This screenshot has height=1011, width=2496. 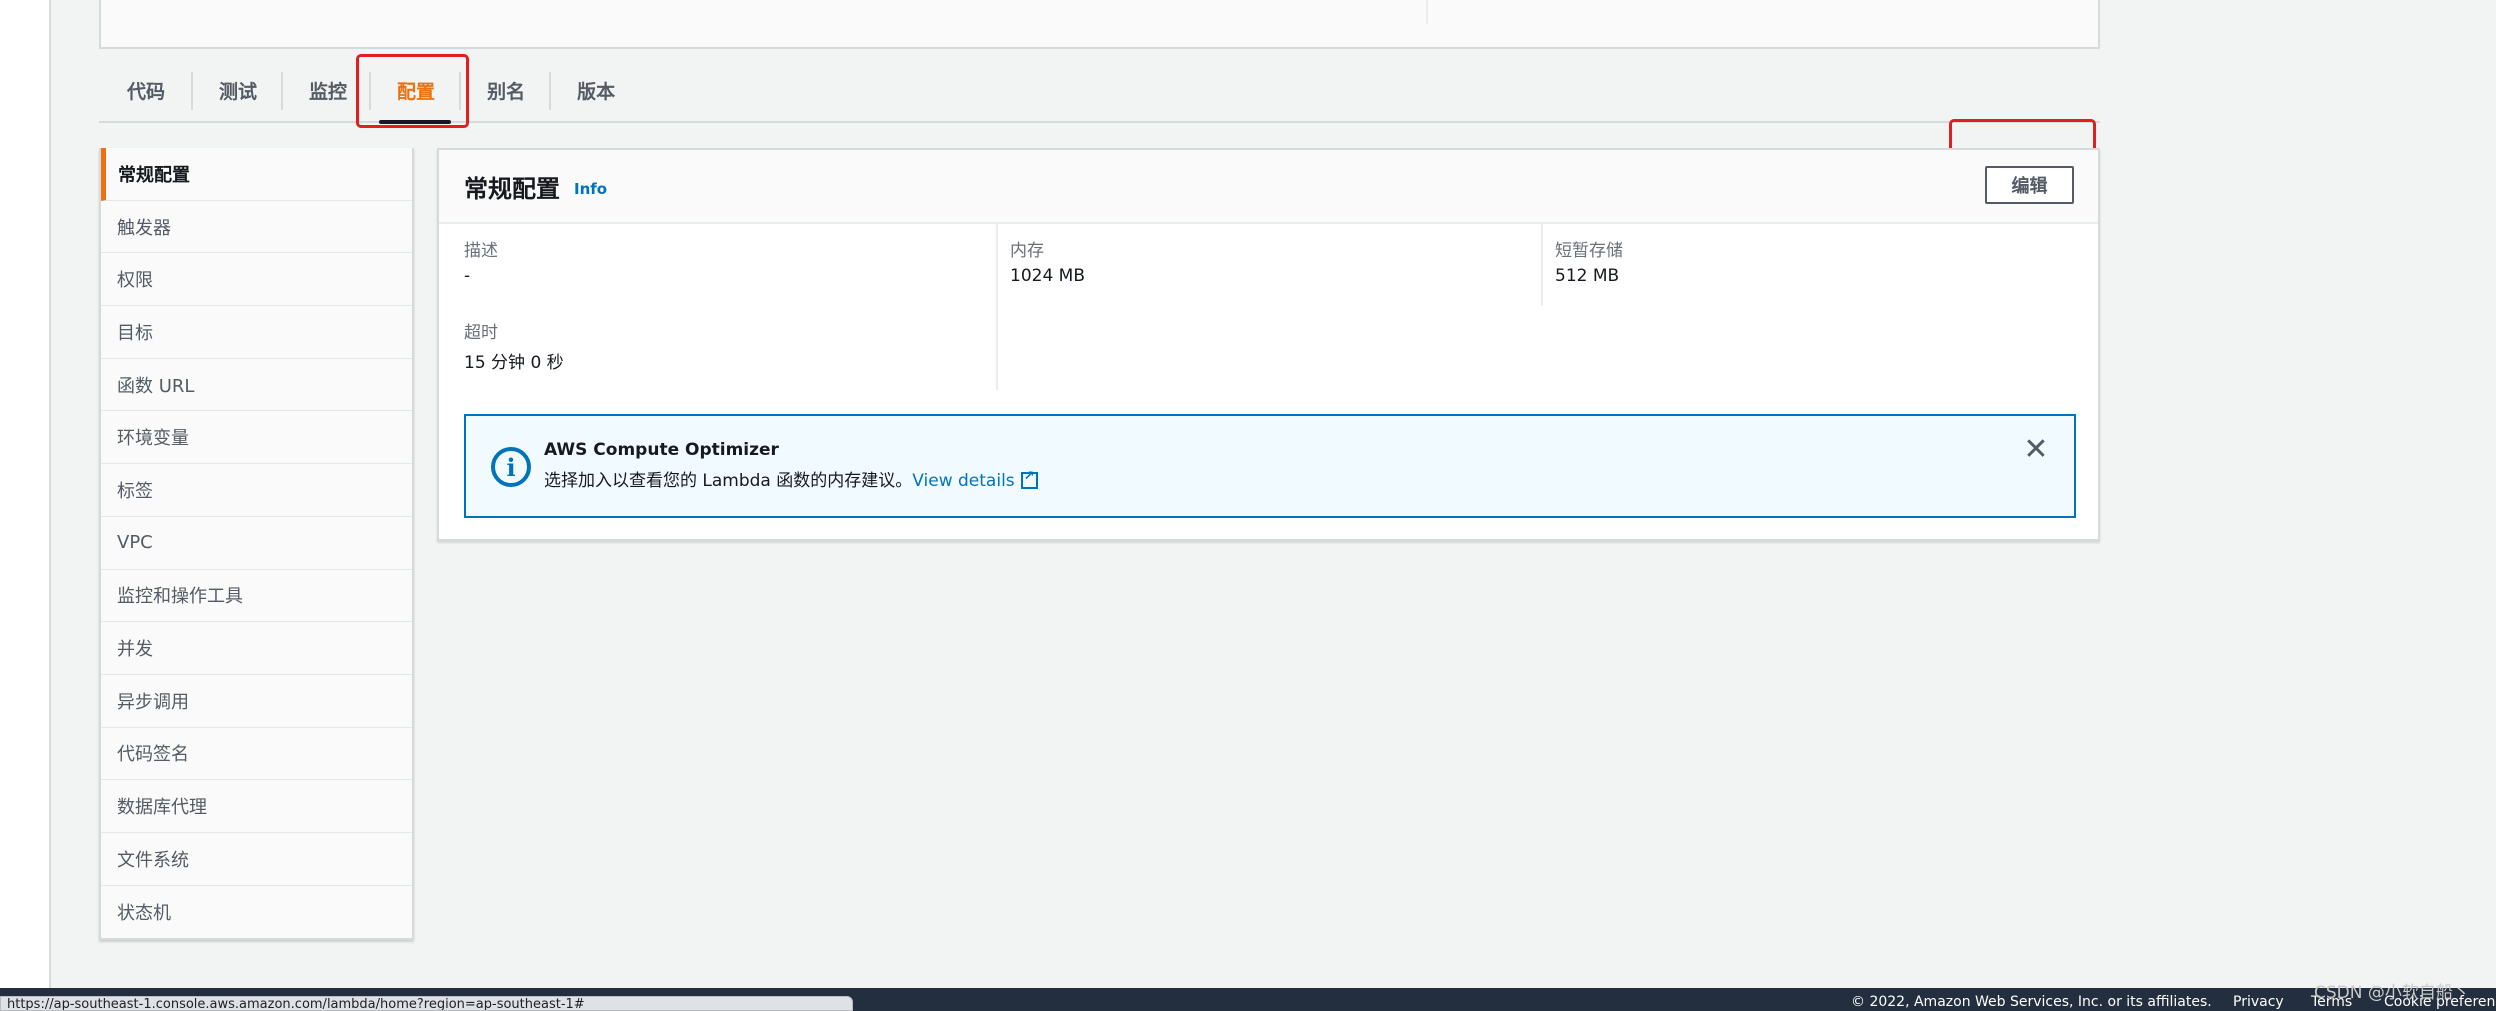 I want to click on watermark: CSDN @小软自船丶, so click(x=2392, y=993).